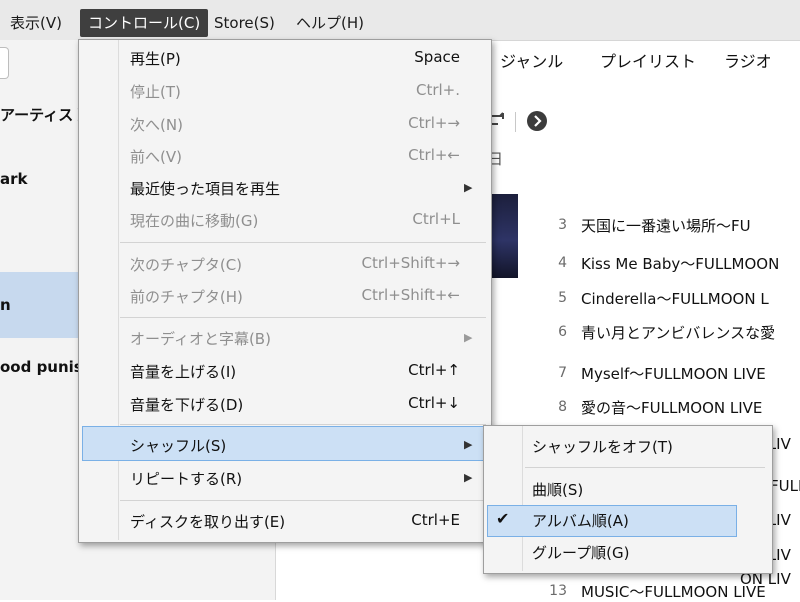 This screenshot has height=602, width=800. Describe the element at coordinates (515, 122) in the screenshot. I see `toolbar-divider` at that location.